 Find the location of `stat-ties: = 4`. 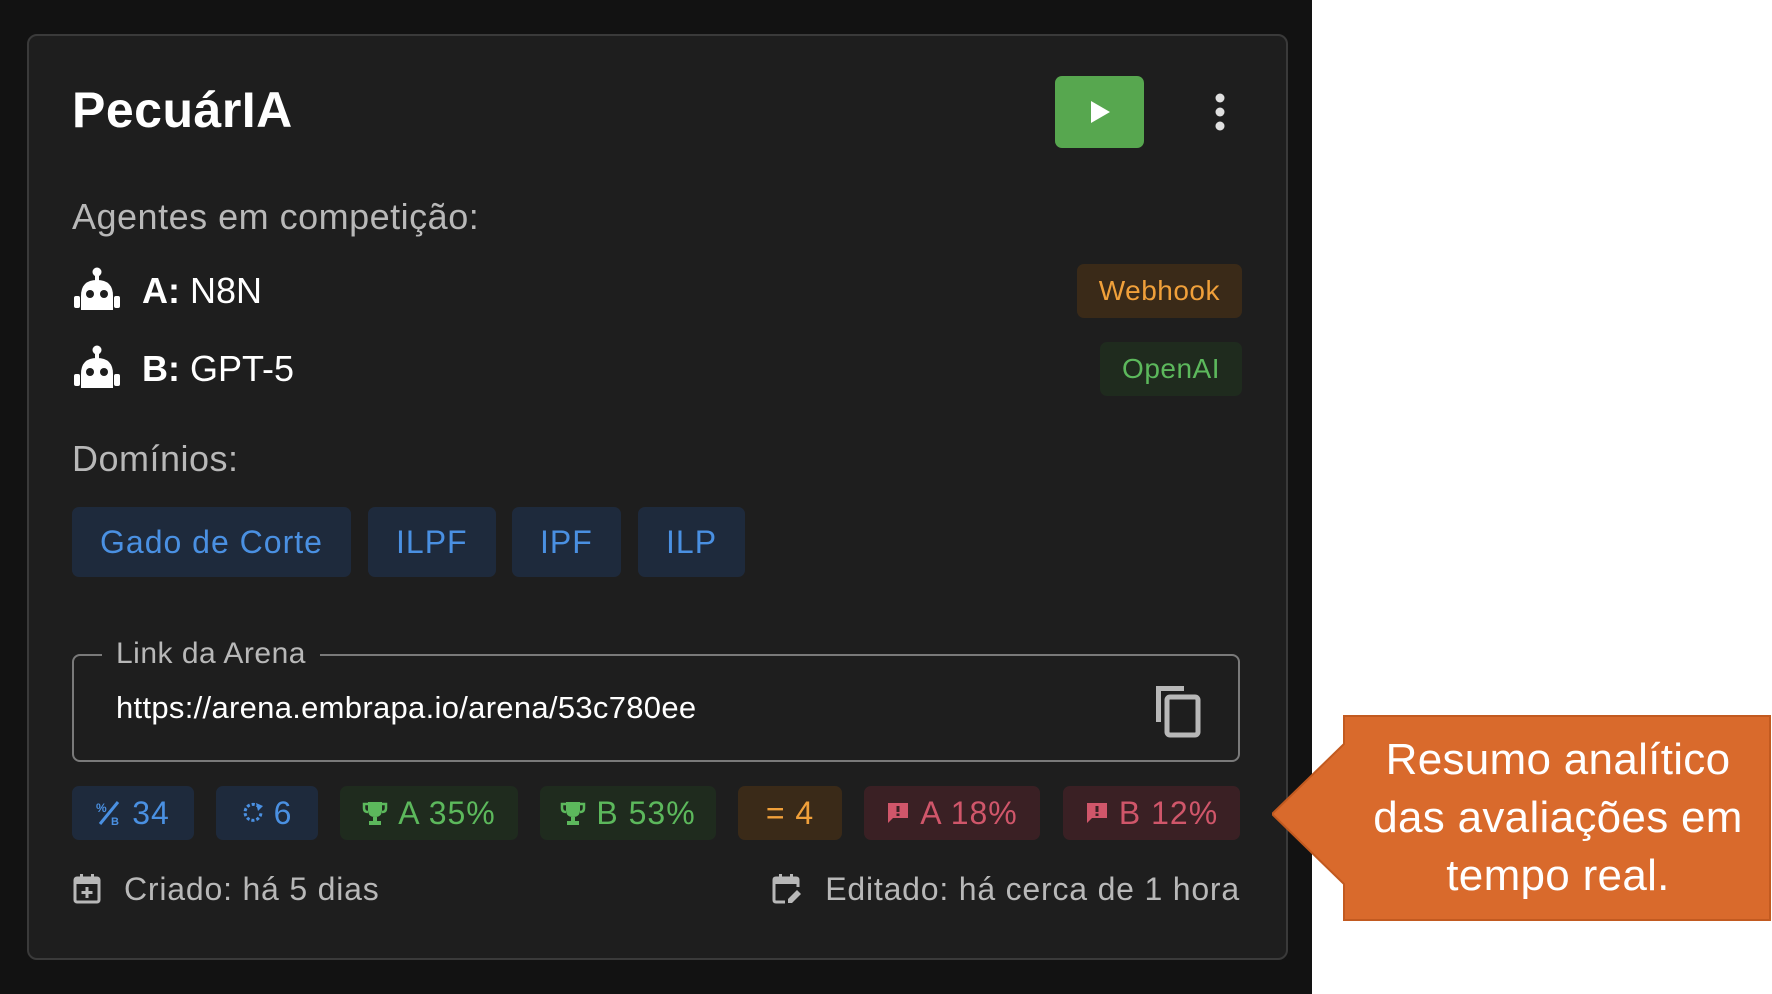

stat-ties: = 4 is located at coordinates (790, 813).